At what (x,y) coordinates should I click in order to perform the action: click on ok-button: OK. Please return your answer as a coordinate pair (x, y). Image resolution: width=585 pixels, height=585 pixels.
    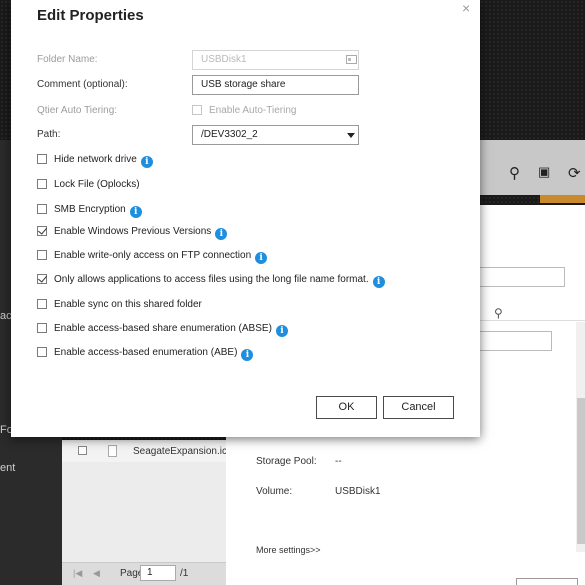
    Looking at the image, I should click on (346, 407).